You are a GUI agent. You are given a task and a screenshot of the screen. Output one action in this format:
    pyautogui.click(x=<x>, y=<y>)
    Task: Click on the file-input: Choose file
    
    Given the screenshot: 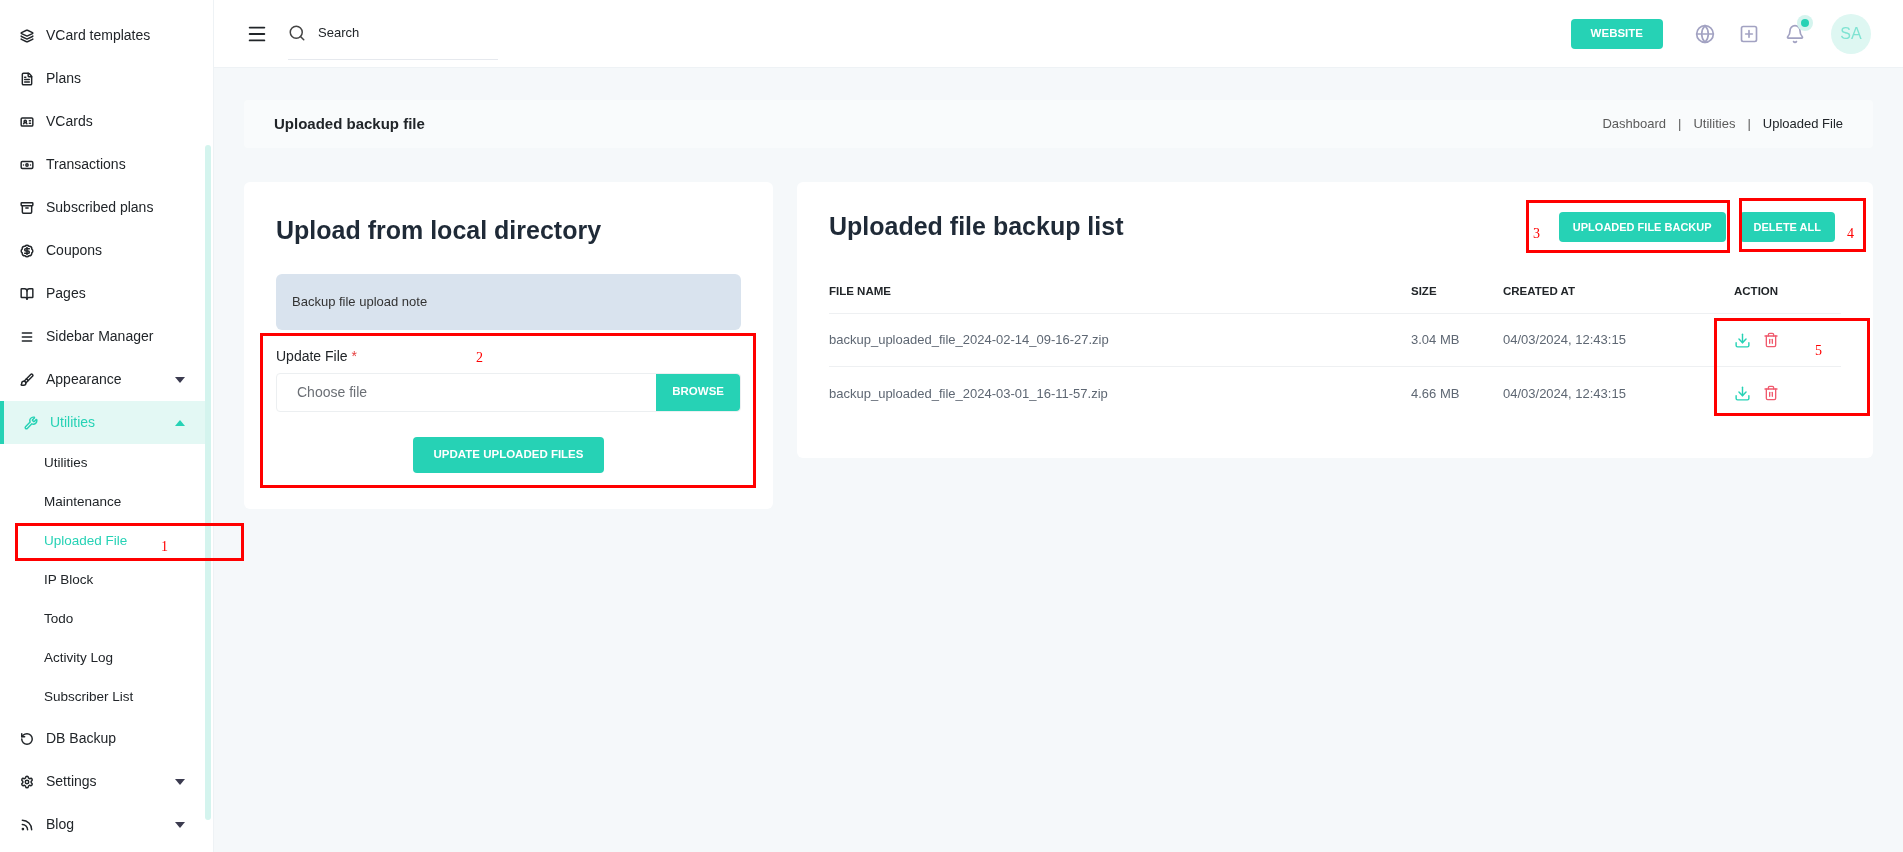 What is the action you would take?
    pyautogui.click(x=467, y=392)
    